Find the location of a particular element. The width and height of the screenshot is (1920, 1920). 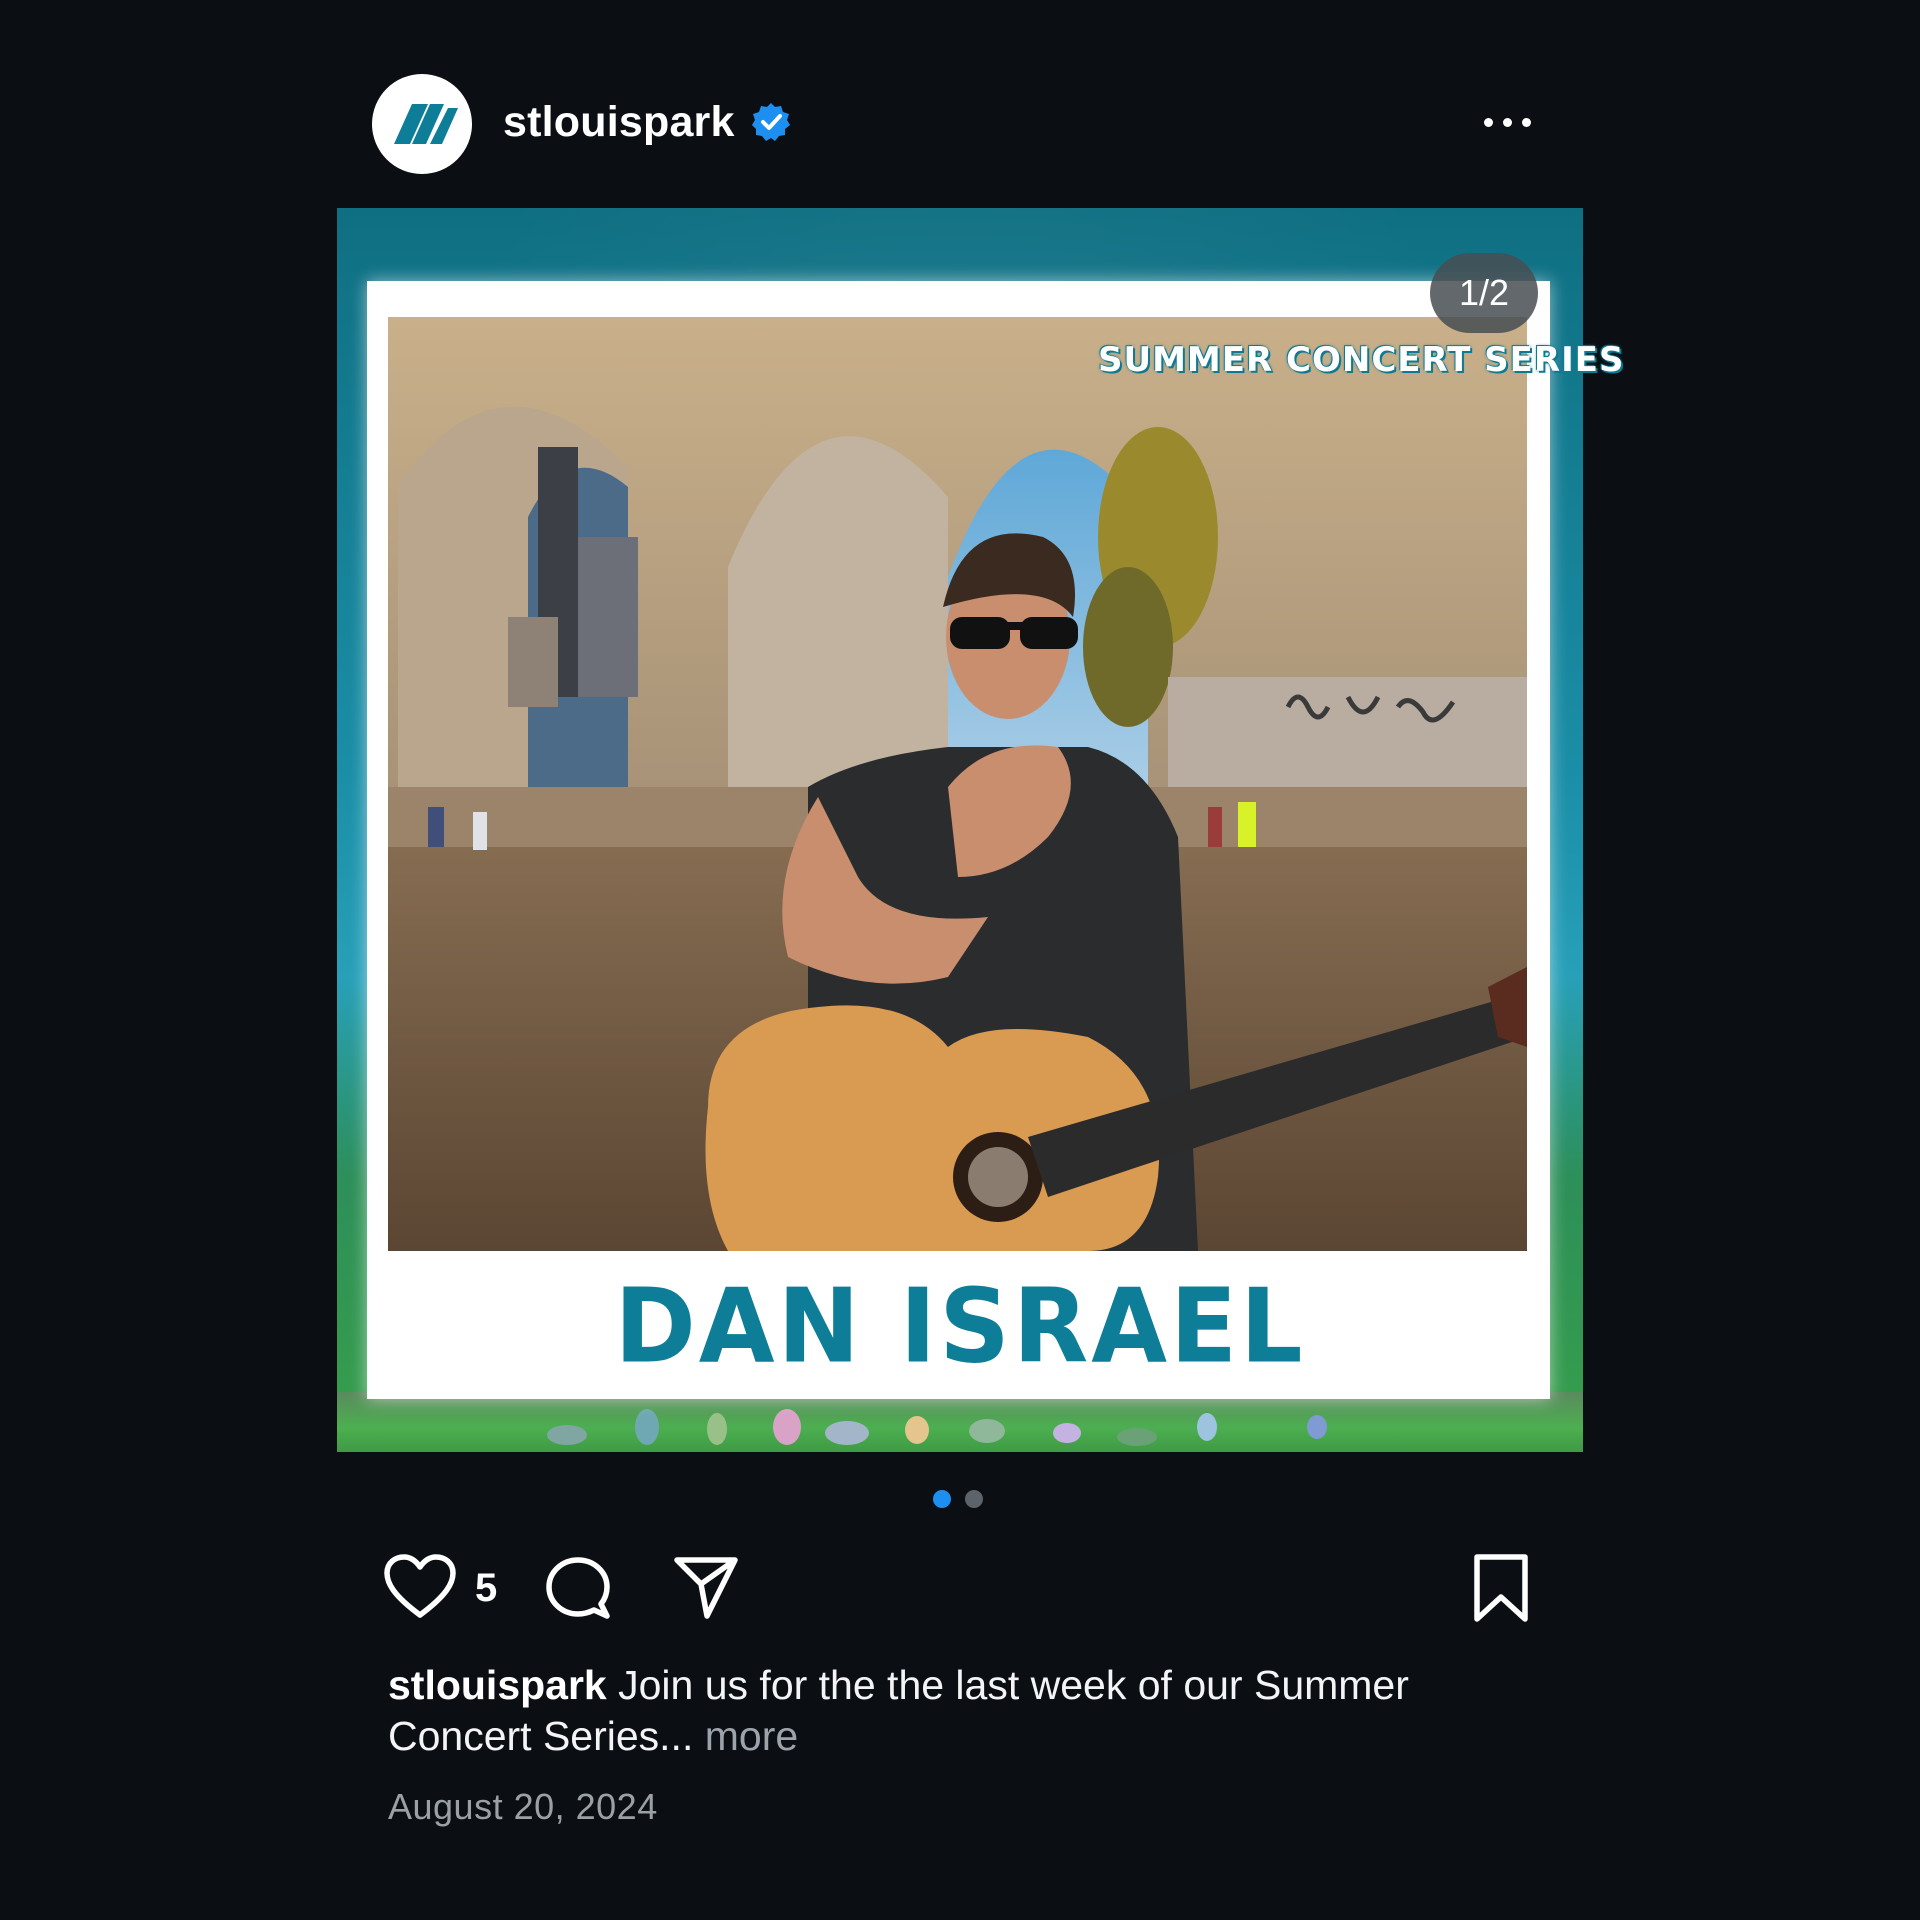

bookmark-icon is located at coordinates (1501, 1588).